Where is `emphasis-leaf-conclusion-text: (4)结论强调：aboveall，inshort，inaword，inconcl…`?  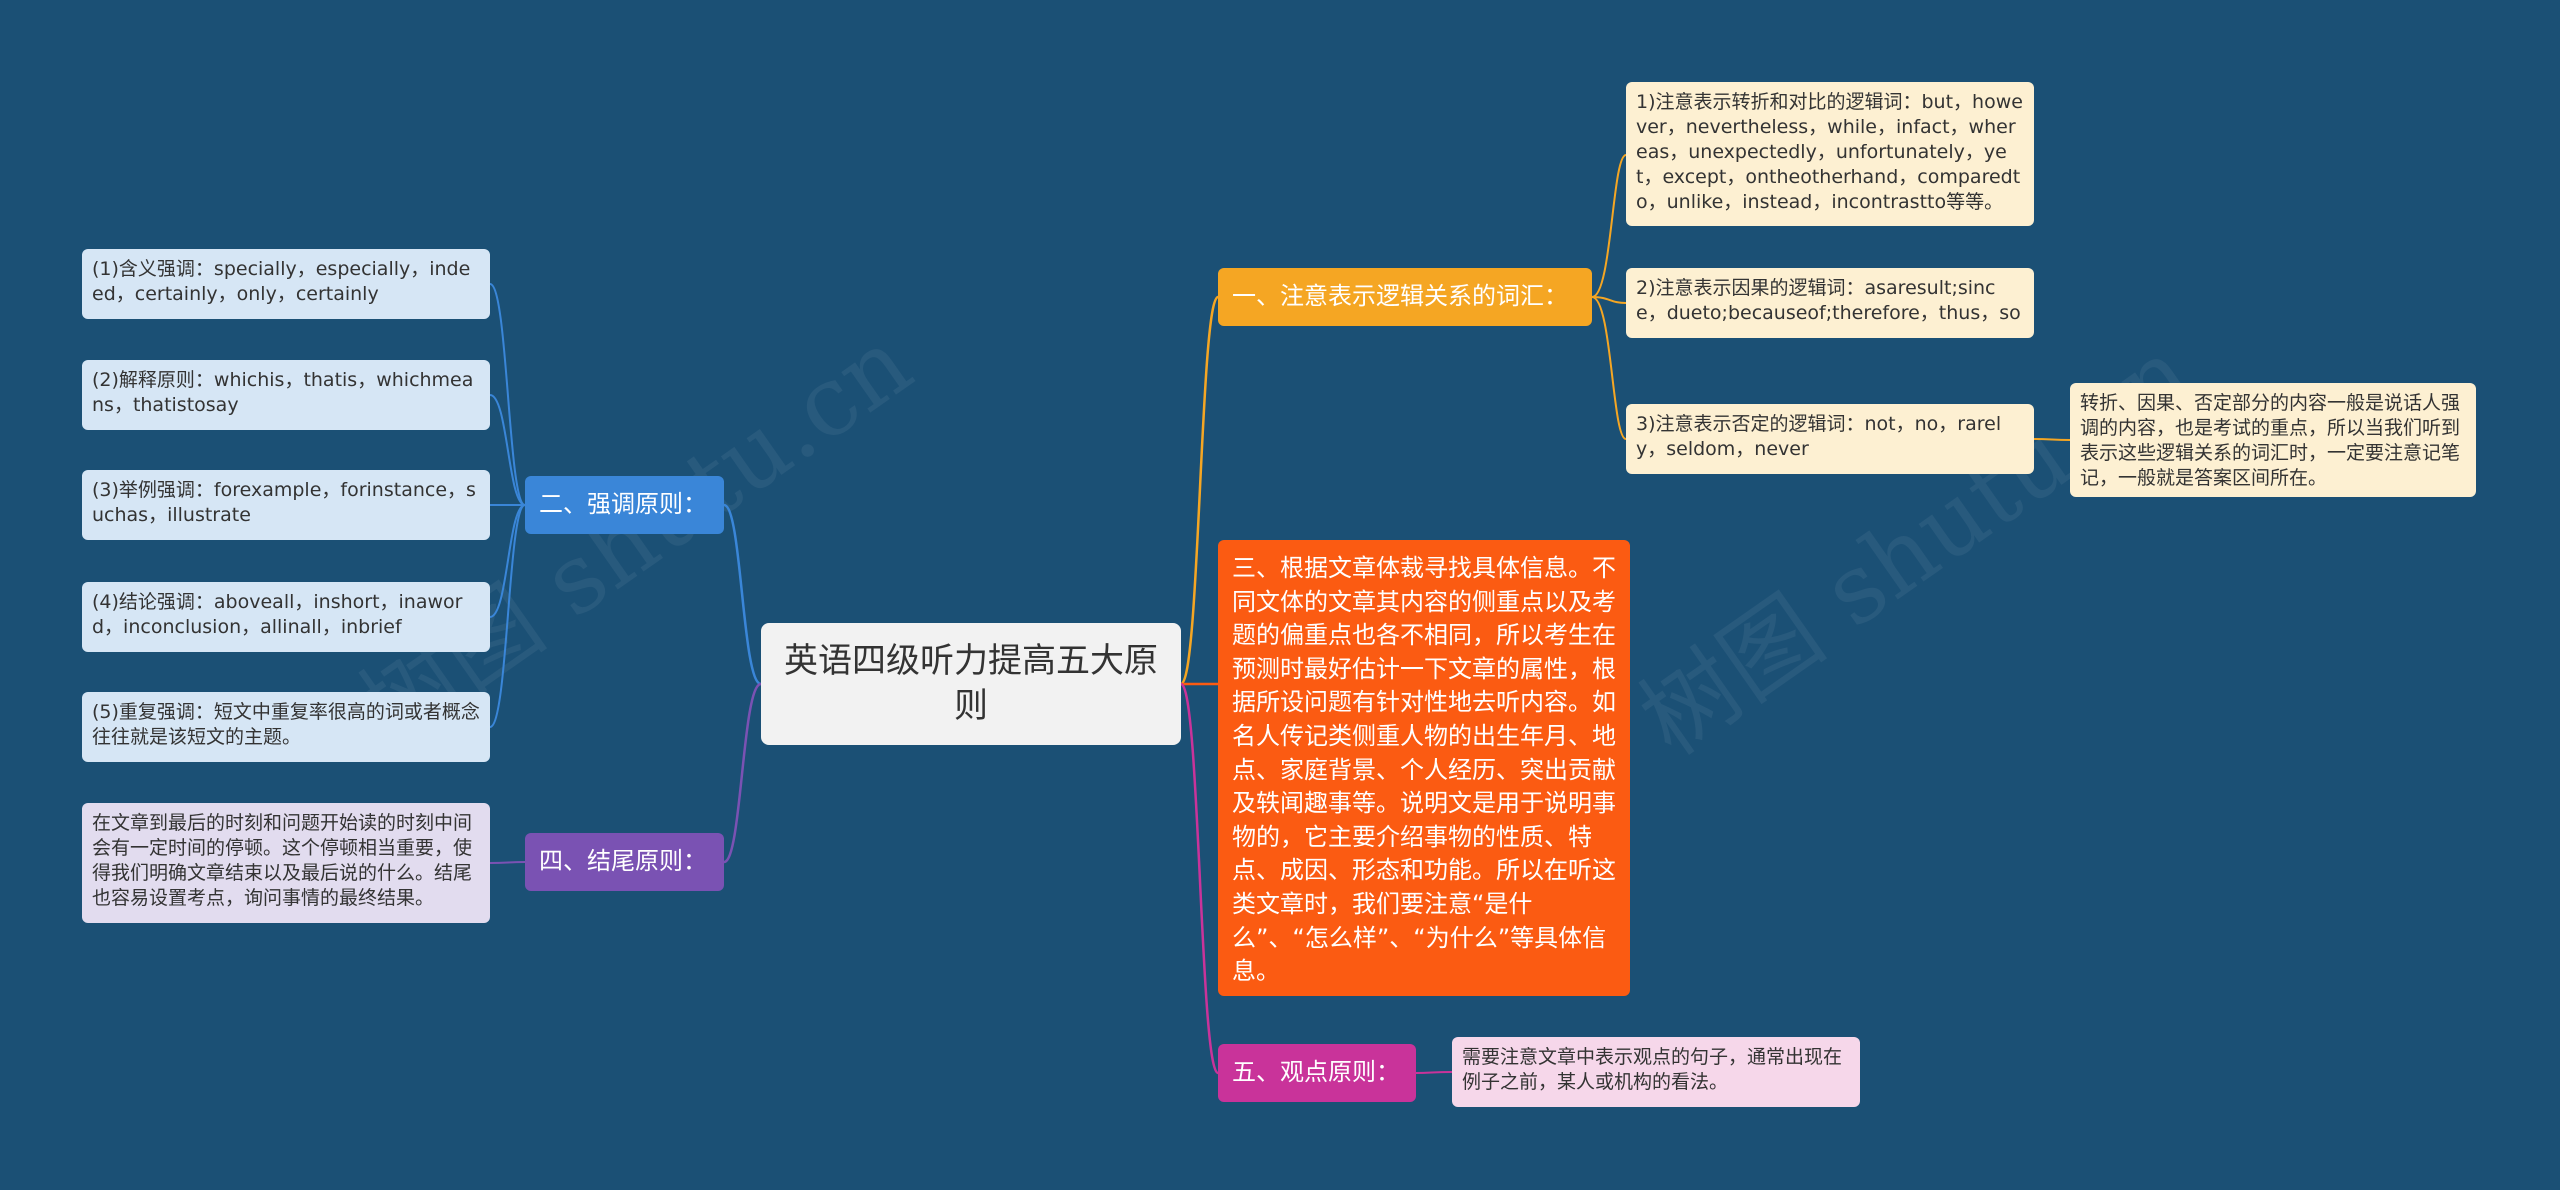 emphasis-leaf-conclusion-text: (4)结论强调：aboveall，inshort，inaword，inconcl… is located at coordinates (277, 615).